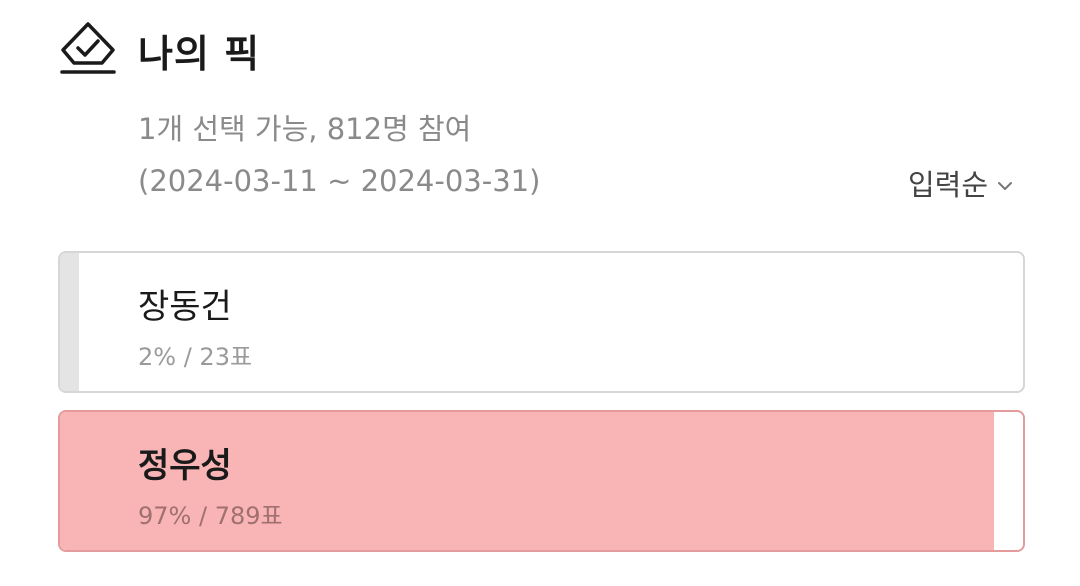  What do you see at coordinates (88, 48) in the screenshot?
I see `diamond-check-icon` at bounding box center [88, 48].